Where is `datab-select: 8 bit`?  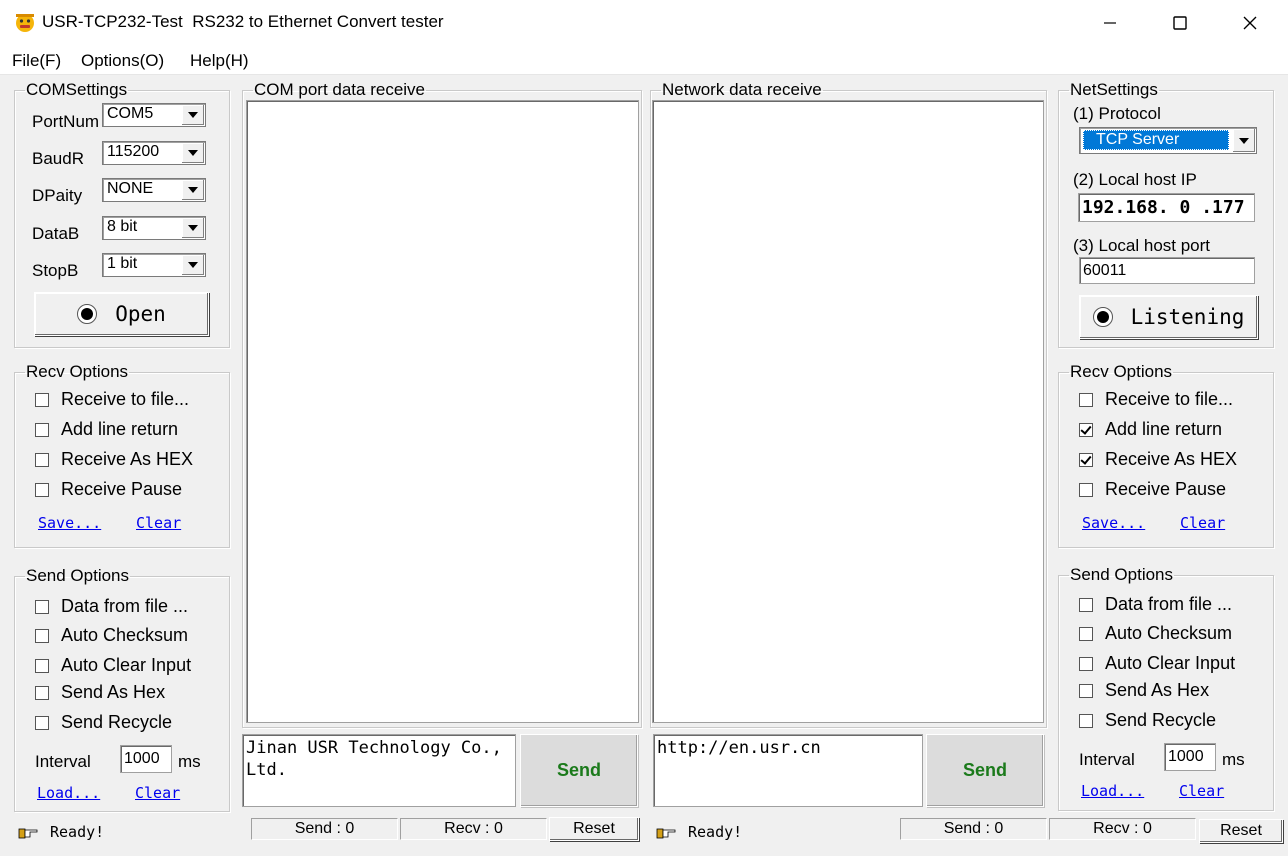
datab-select: 8 bit is located at coordinates (154, 228).